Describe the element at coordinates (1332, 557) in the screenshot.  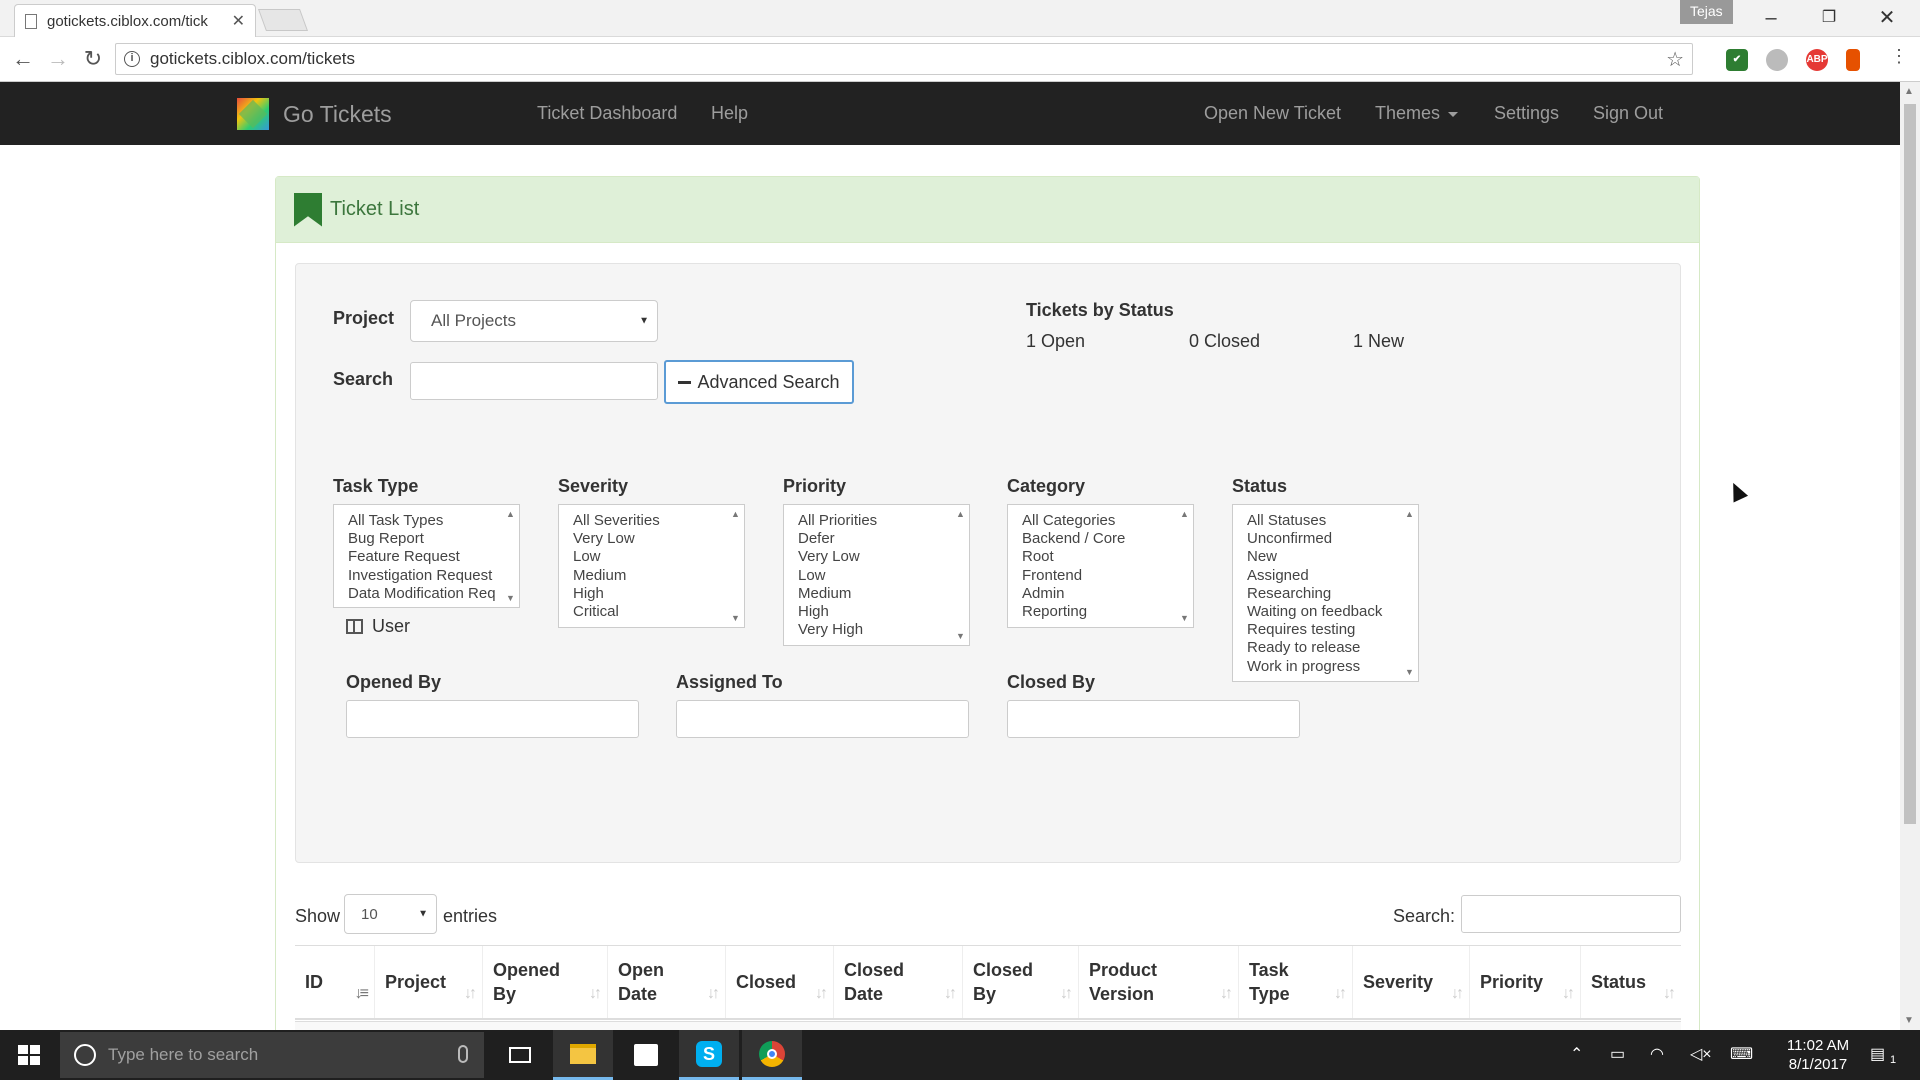
I see `listbox-option: New` at that location.